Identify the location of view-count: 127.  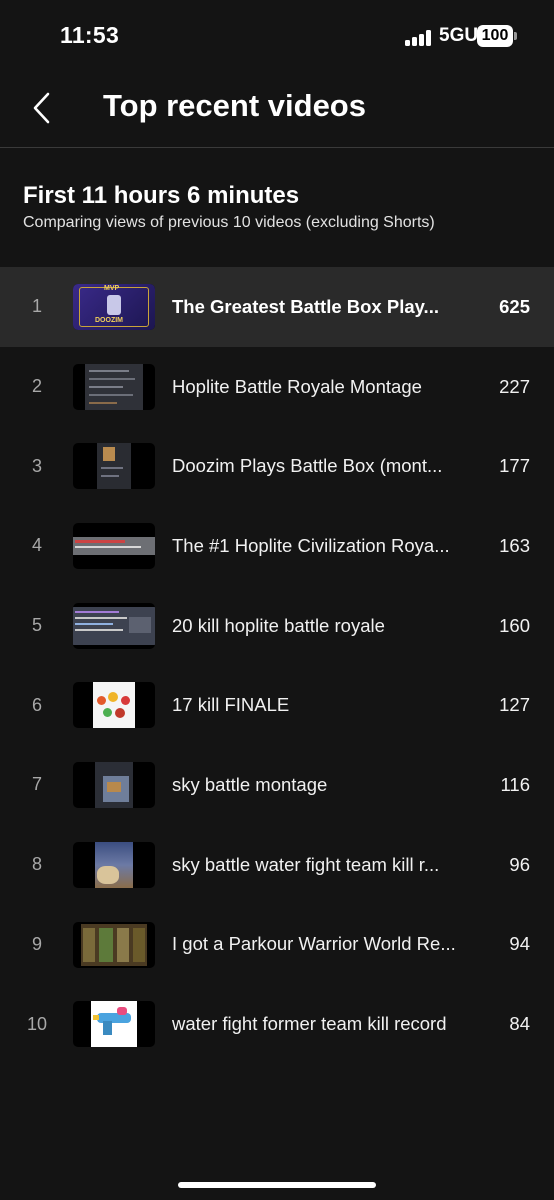
(514, 705).